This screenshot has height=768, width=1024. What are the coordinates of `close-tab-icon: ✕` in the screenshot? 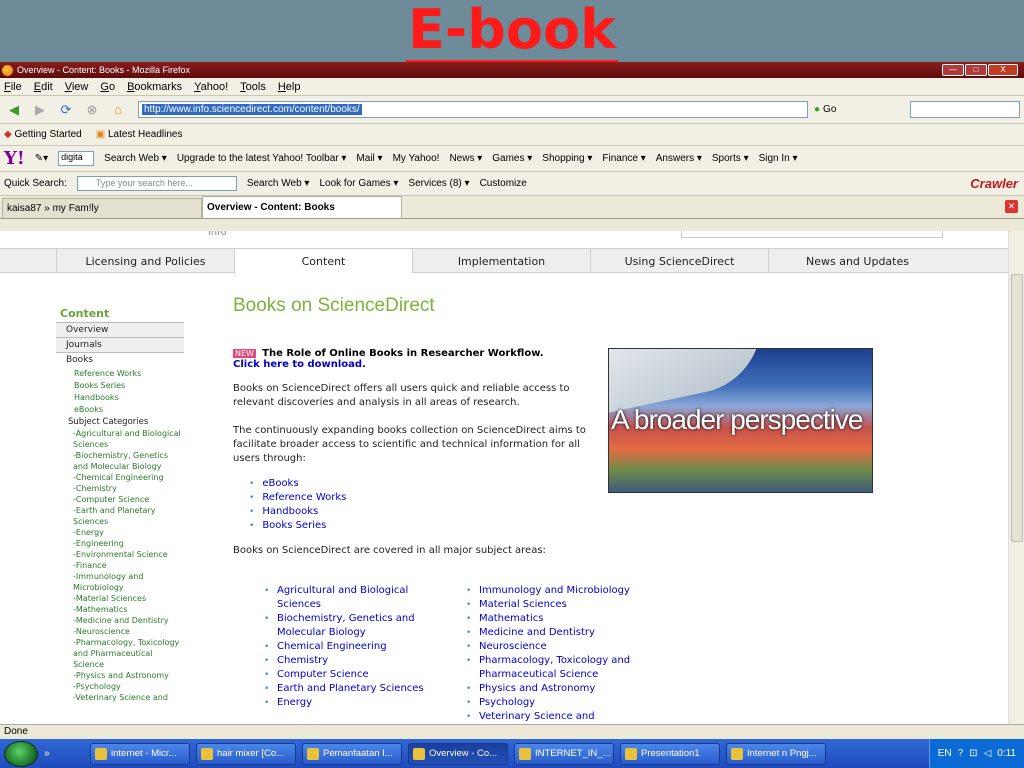 It's located at (1011, 206).